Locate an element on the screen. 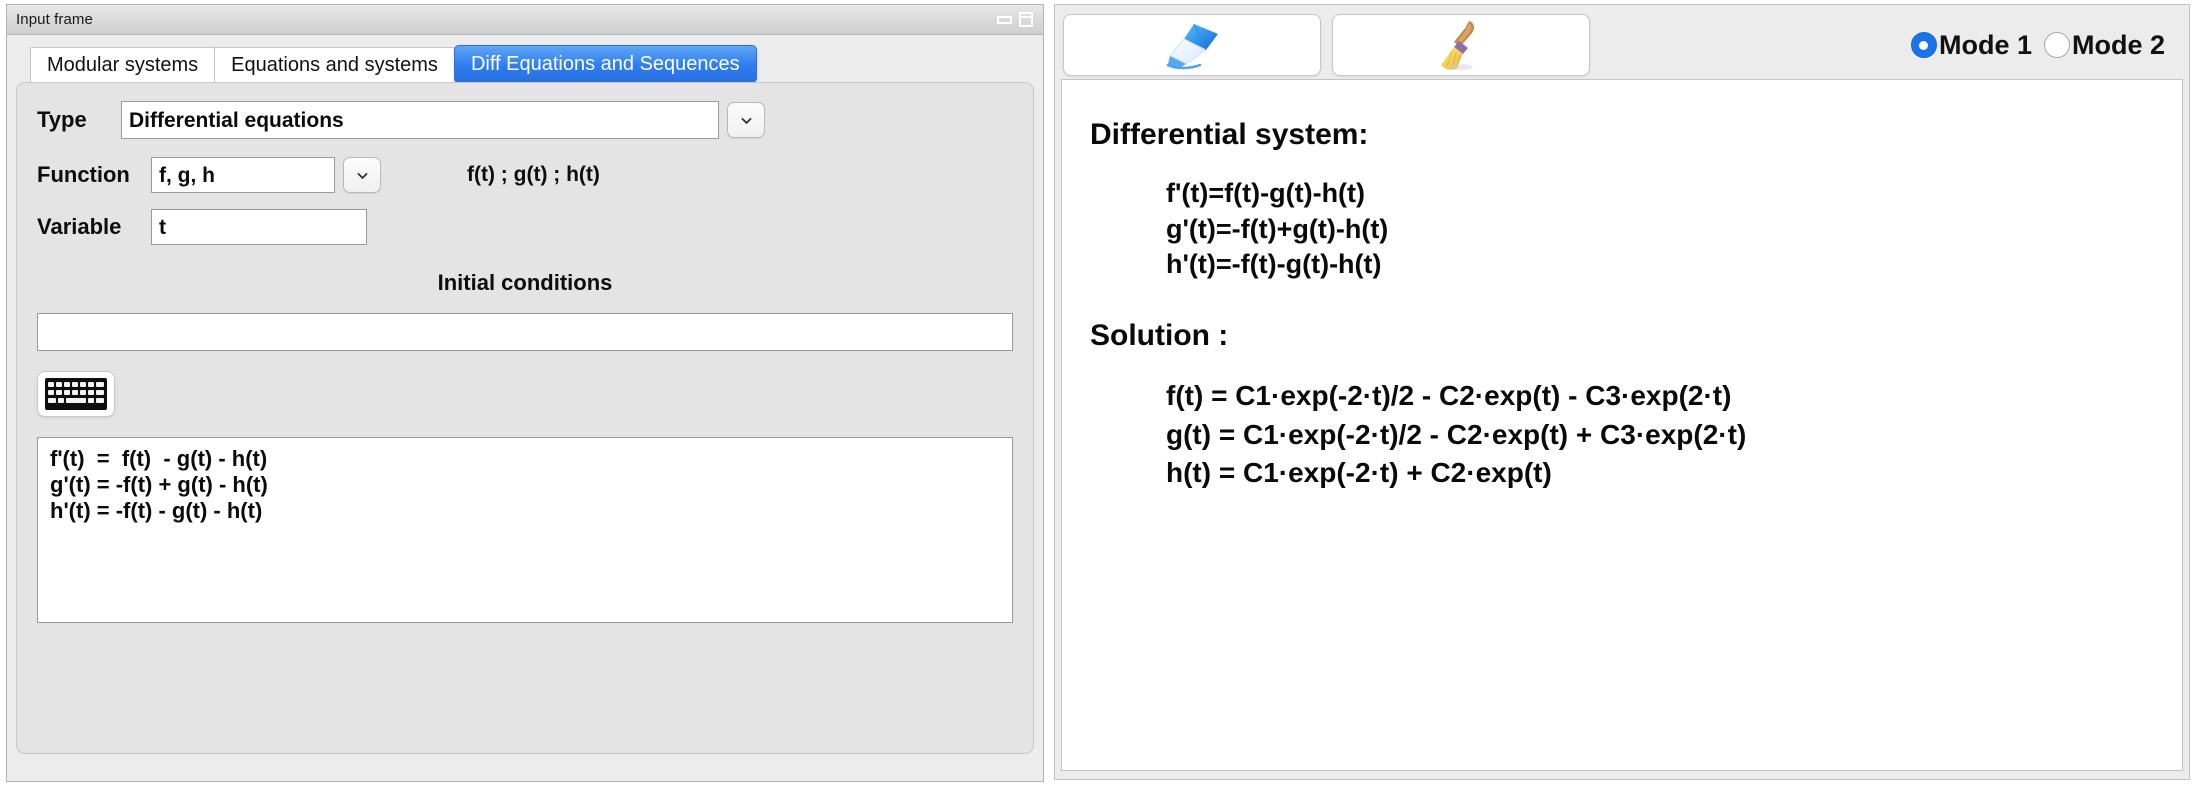 Image resolution: width=2194 pixels, height=788 pixels. blue-pen-icon is located at coordinates (1192, 46).